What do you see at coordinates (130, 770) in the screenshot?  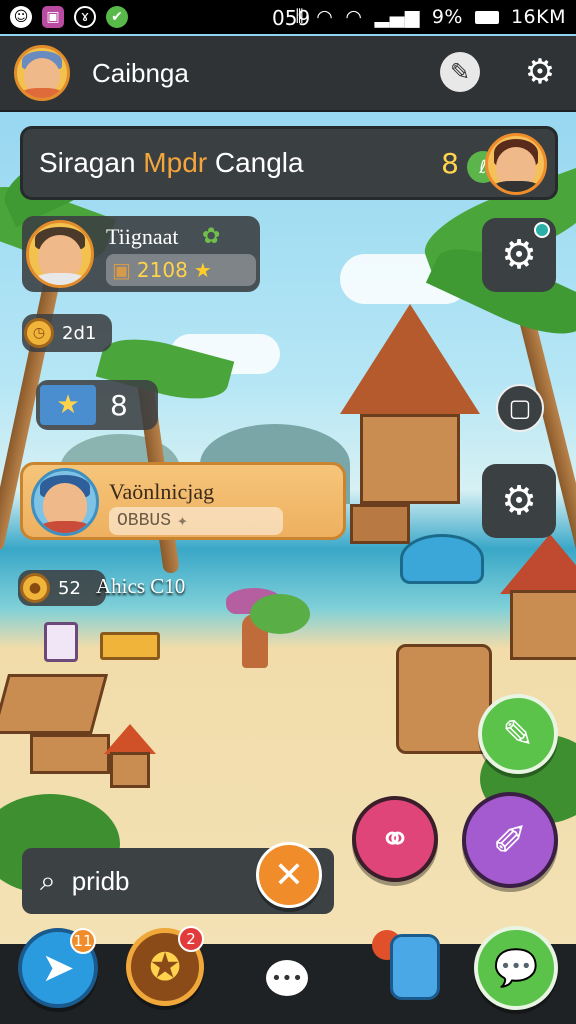 I see `small-shelter` at bounding box center [130, 770].